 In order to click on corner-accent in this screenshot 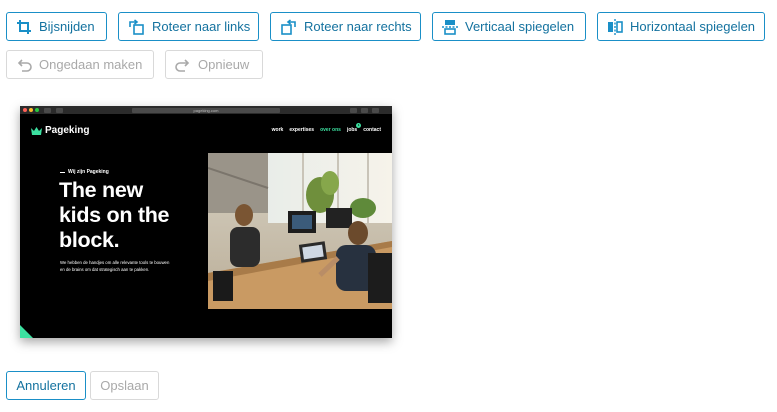, I will do `click(26, 331)`.